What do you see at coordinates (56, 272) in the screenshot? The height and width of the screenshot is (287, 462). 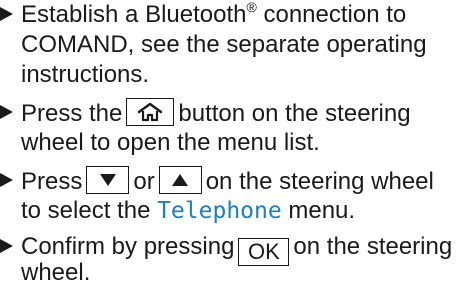 I see `step-4-line-2: wheel.` at bounding box center [56, 272].